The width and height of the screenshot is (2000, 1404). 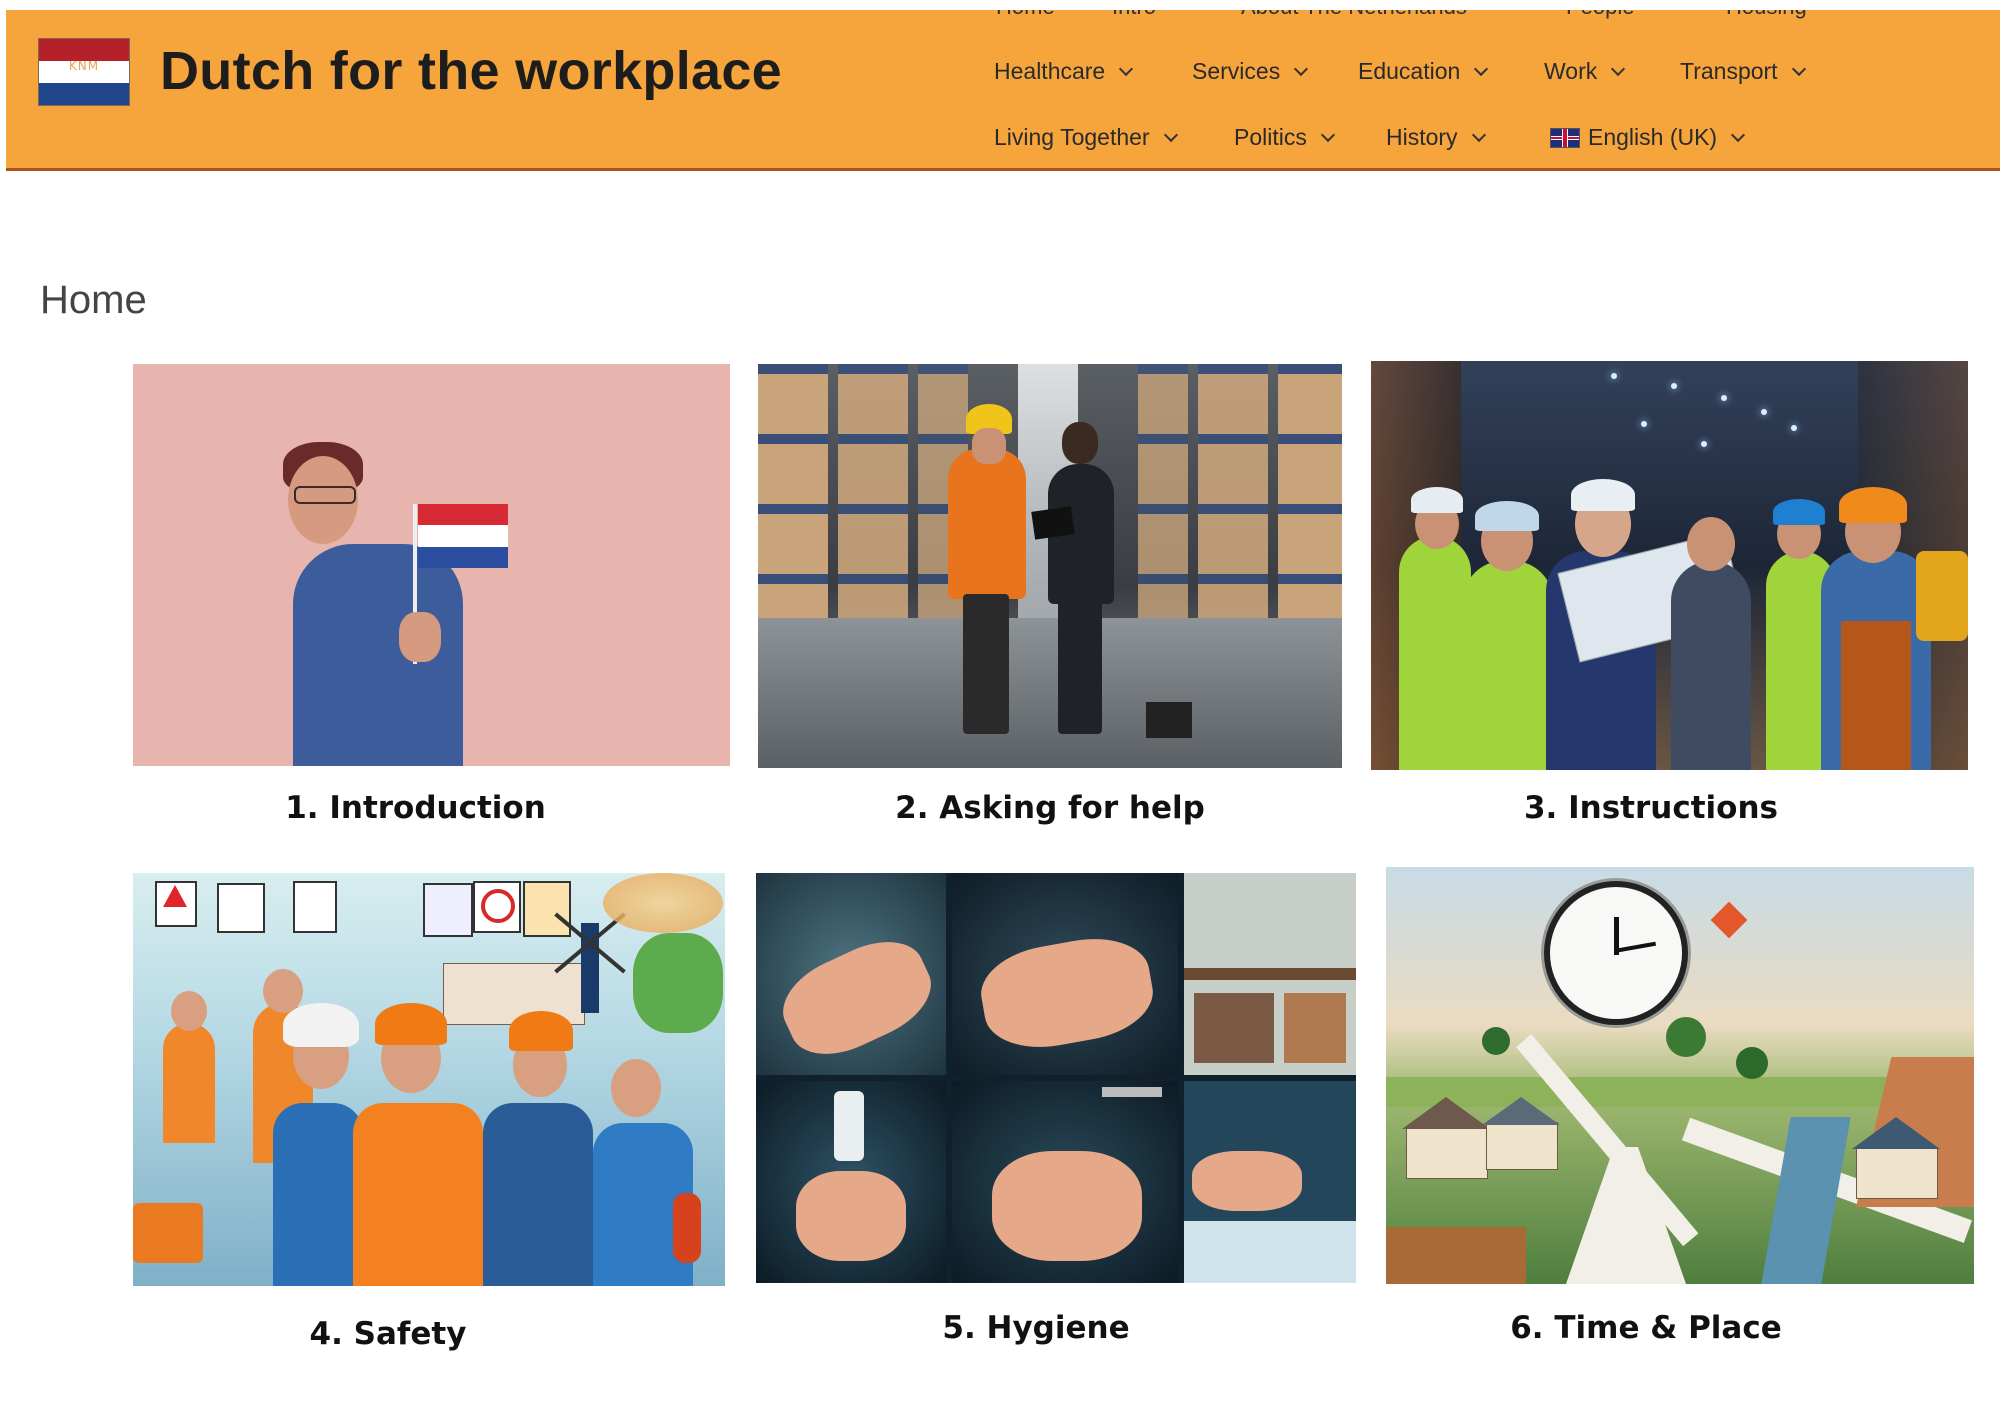 I want to click on nav-item-intro: Intro, so click(x=1134, y=15).